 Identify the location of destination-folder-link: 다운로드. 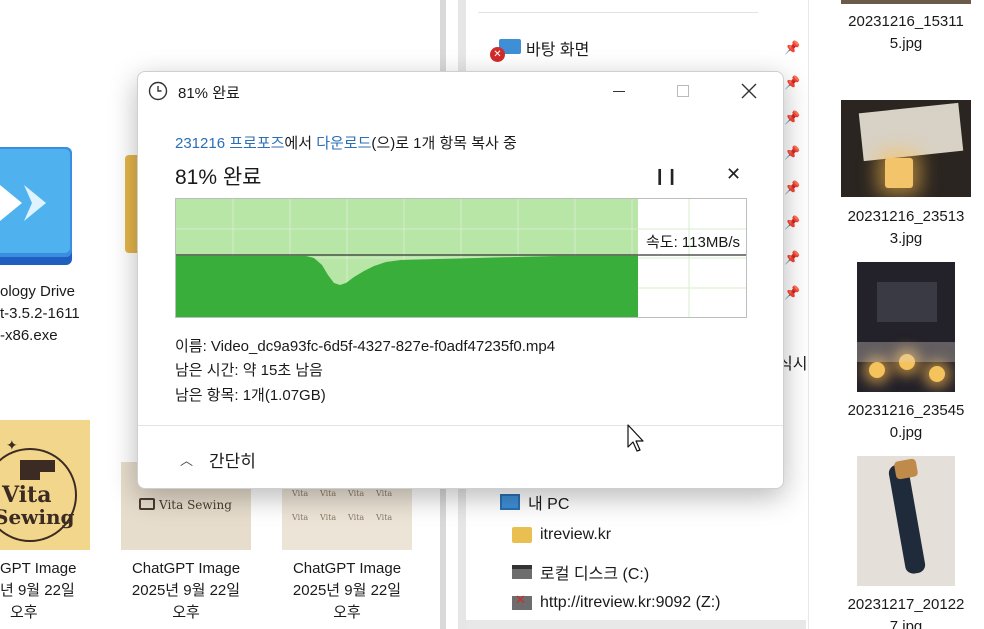
(343, 143).